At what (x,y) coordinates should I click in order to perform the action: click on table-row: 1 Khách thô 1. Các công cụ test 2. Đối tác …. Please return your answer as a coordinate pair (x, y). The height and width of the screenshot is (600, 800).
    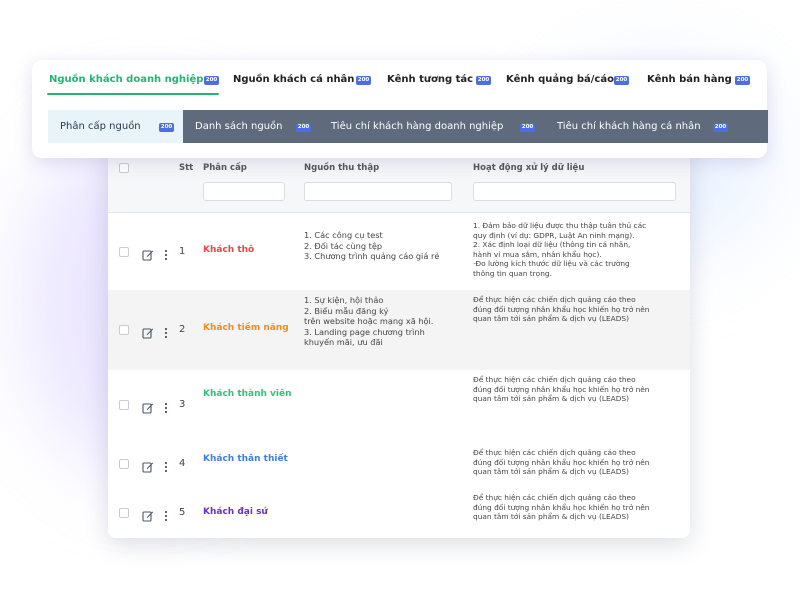
    Looking at the image, I should click on (399, 252).